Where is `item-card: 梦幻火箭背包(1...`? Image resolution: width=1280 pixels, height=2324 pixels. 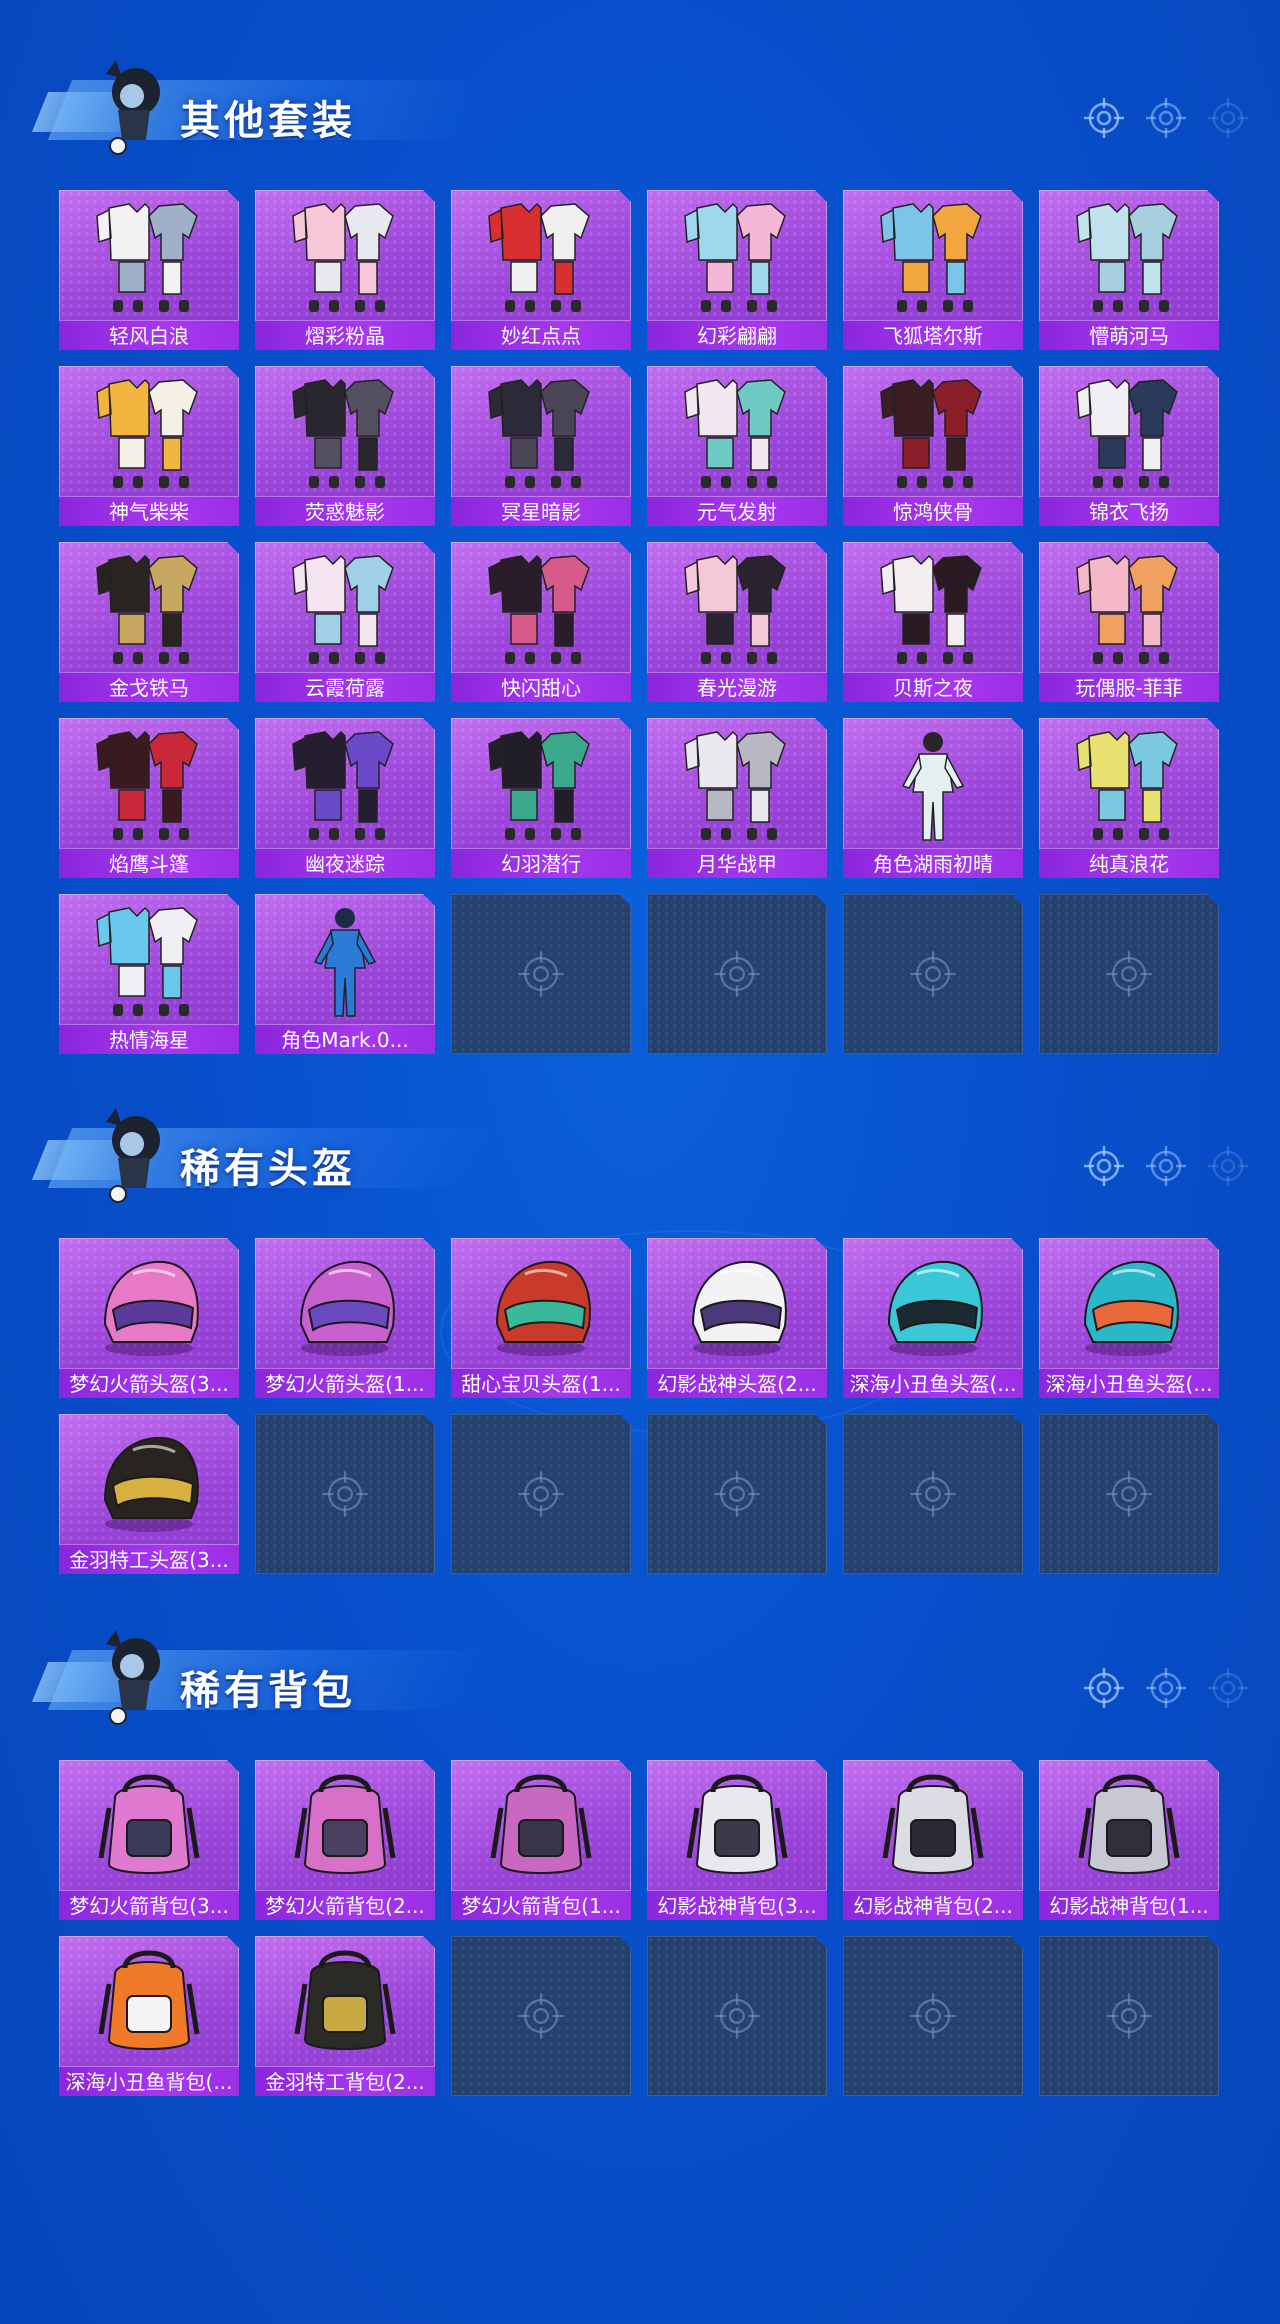
item-card: 梦幻火箭背包(1... is located at coordinates (541, 1840).